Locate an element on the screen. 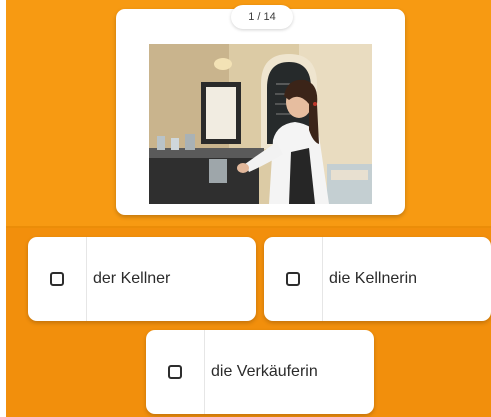 The width and height of the screenshot is (491, 417). answer-label: die Kellnerin is located at coordinates (373, 278).